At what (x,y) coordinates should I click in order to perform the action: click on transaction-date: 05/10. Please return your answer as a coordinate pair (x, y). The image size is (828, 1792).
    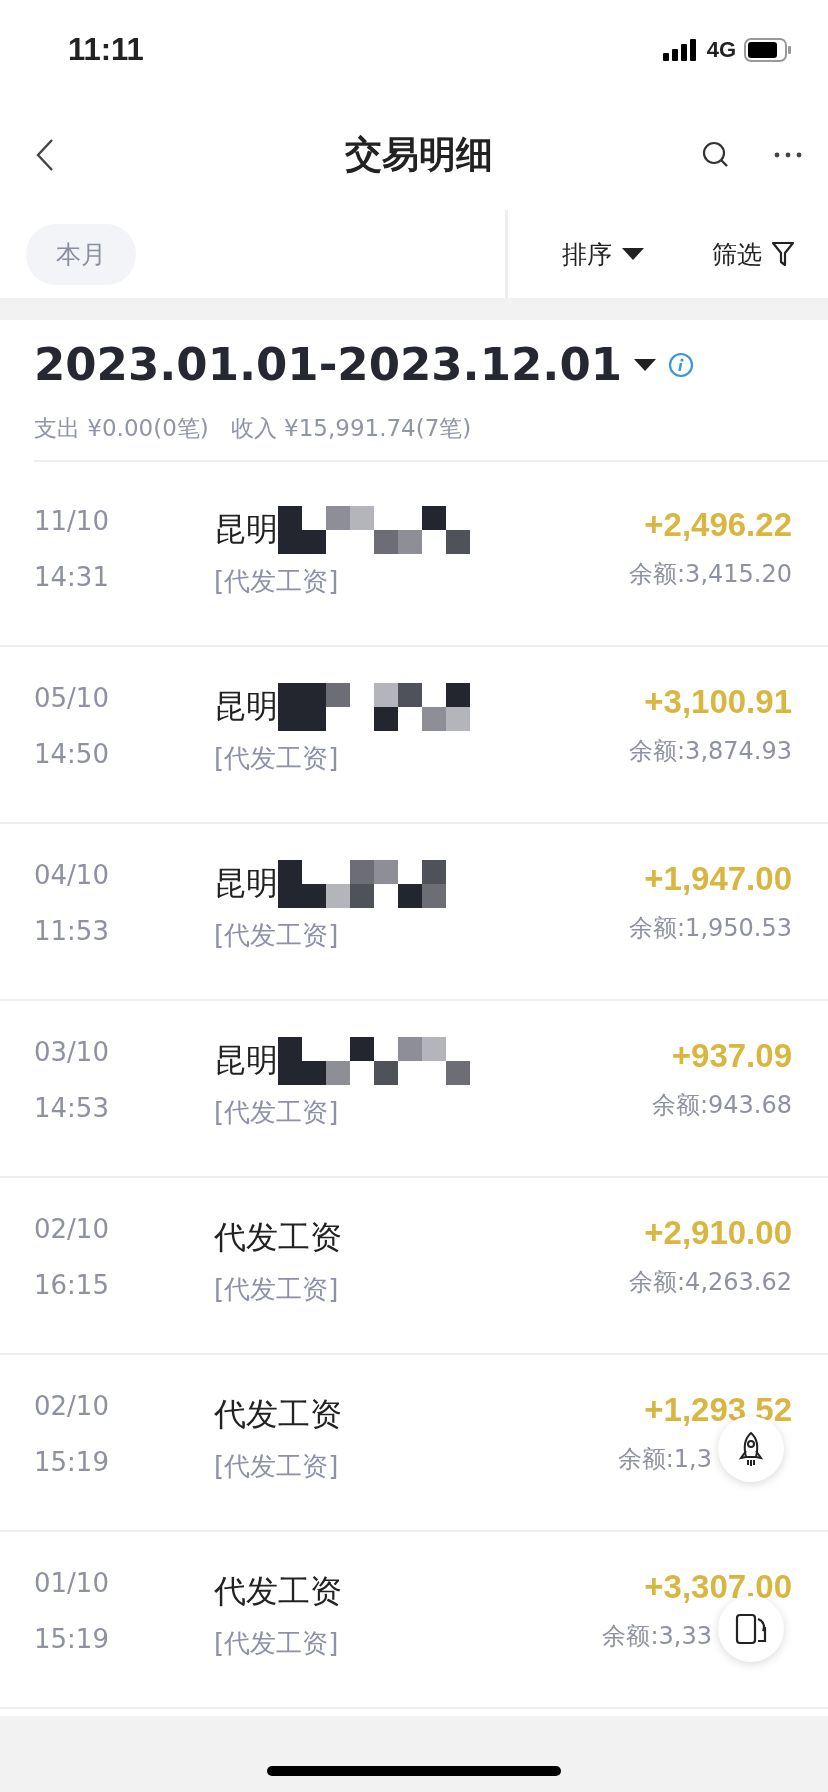
    Looking at the image, I should click on (72, 698).